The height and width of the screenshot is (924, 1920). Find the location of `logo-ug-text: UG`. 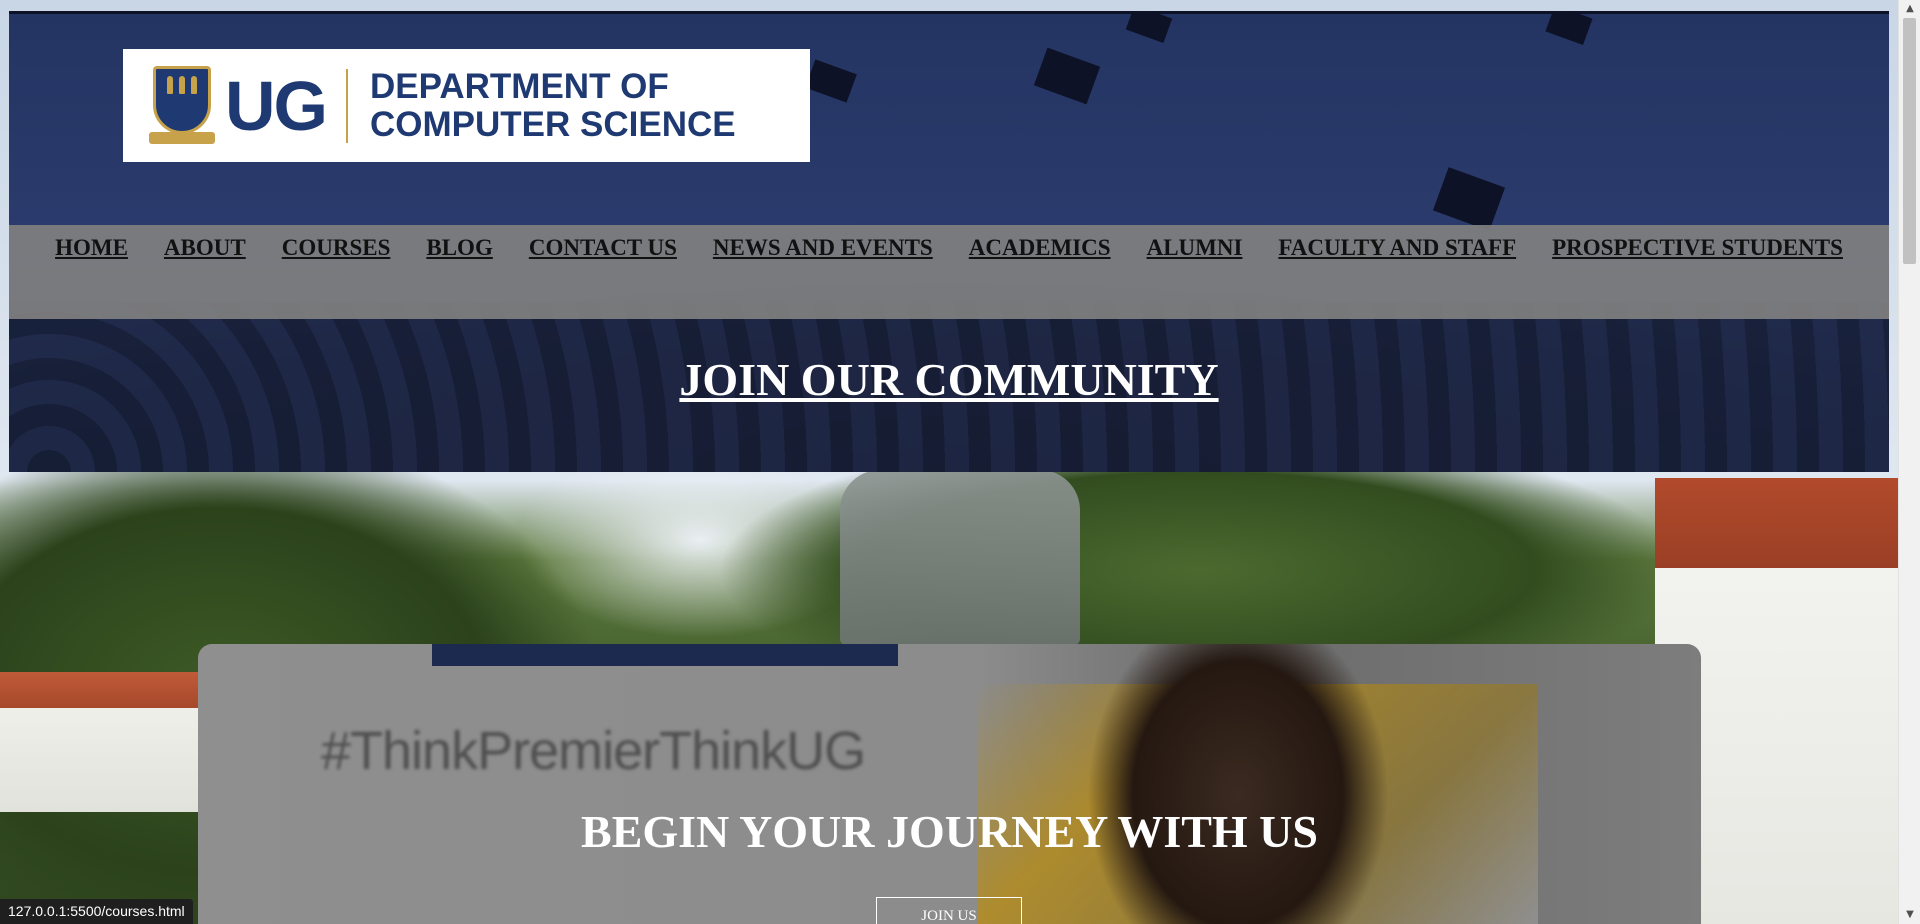

logo-ug-text: UG is located at coordinates (276, 105).